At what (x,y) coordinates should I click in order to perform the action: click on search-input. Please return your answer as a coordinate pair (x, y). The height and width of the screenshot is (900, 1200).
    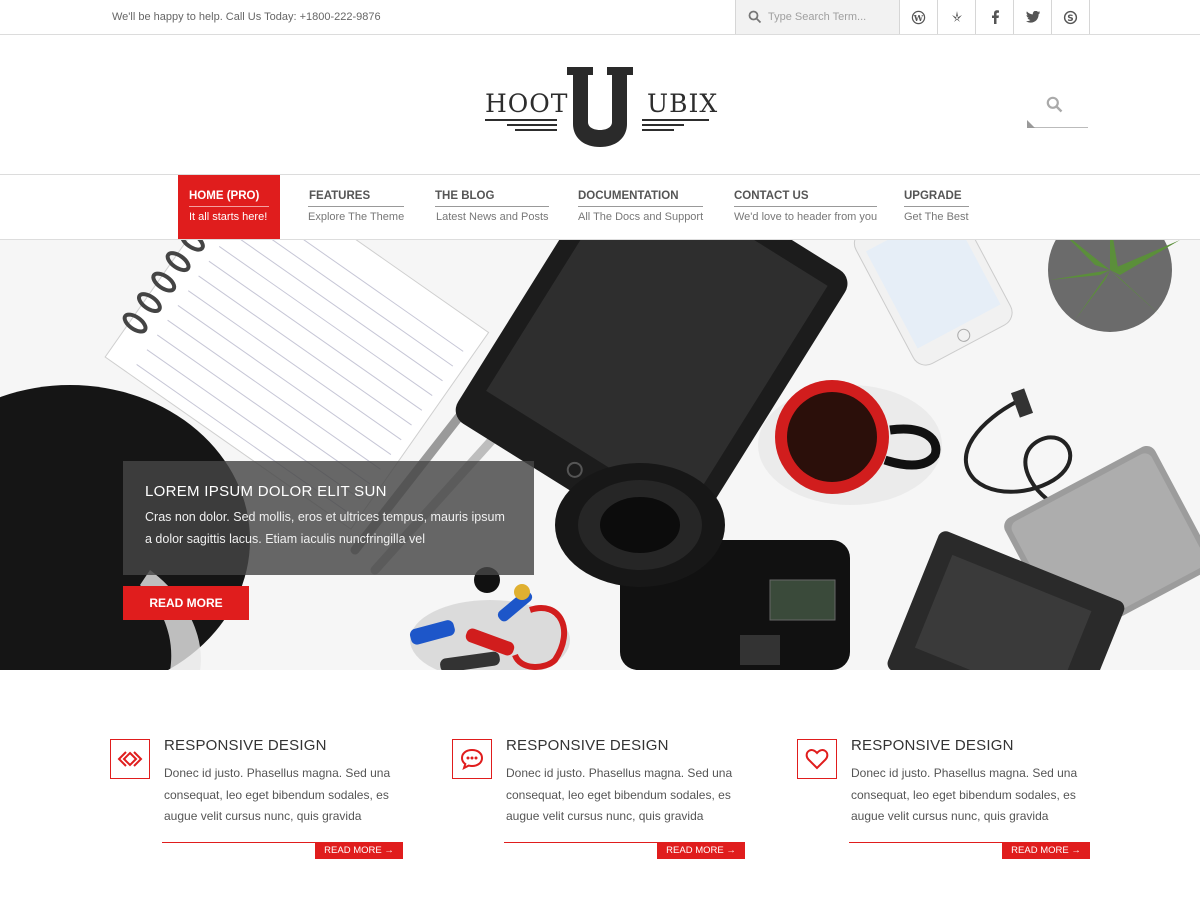
    Looking at the image, I should click on (828, 17).